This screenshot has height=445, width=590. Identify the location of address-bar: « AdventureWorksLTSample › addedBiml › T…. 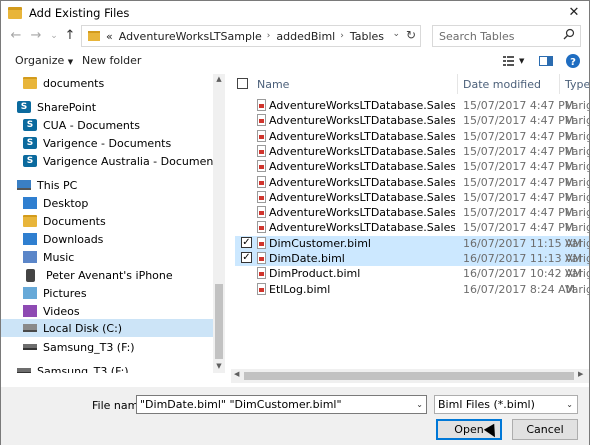
(251, 36).